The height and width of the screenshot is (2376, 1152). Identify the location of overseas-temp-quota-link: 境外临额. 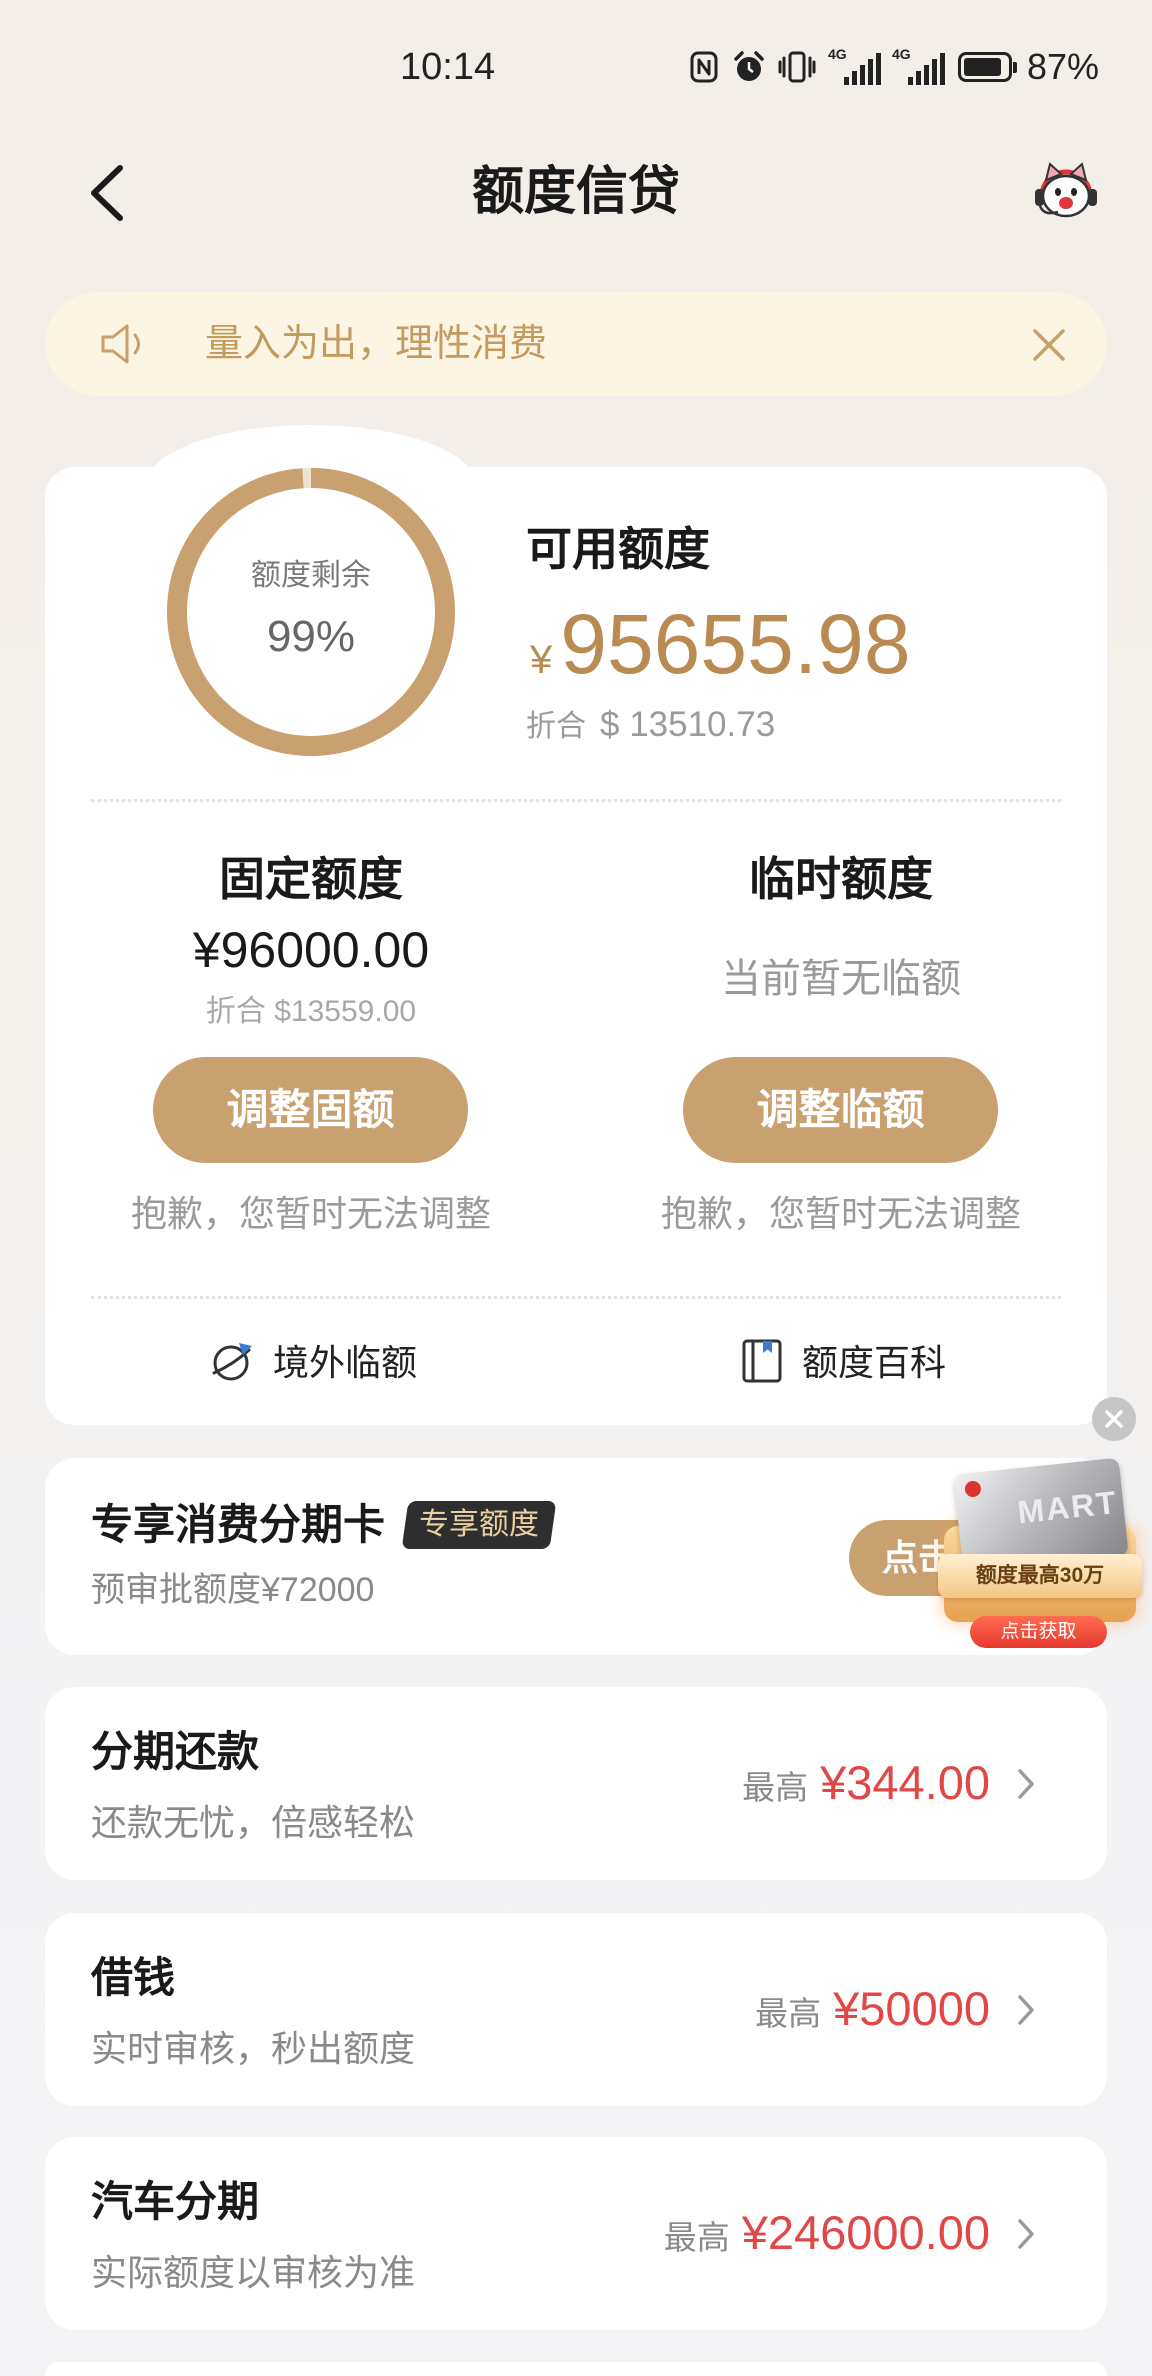
(313, 1363).